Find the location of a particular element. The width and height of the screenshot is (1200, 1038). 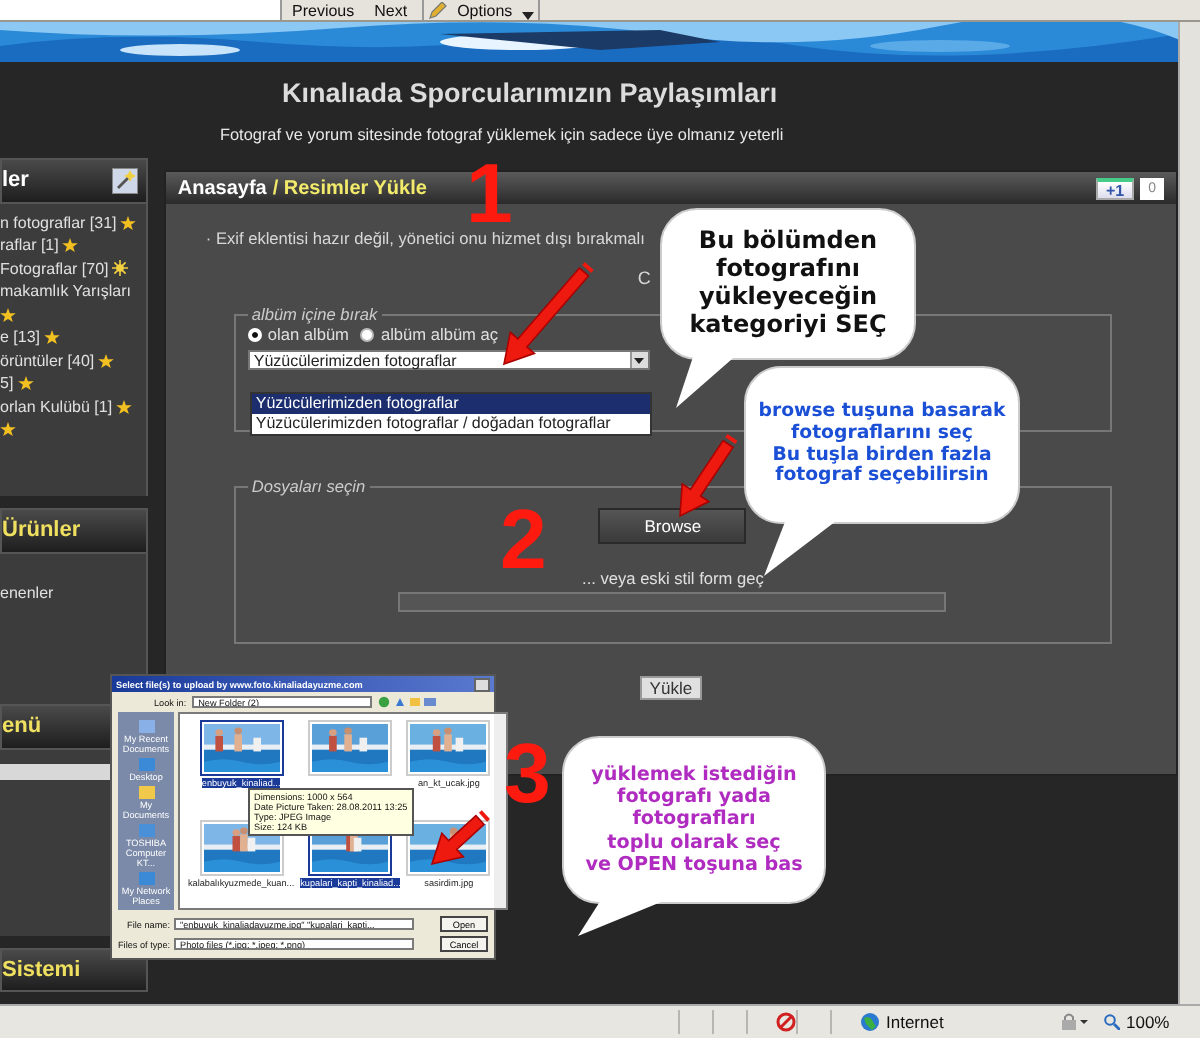

panel-title: ler is located at coordinates (15, 180).